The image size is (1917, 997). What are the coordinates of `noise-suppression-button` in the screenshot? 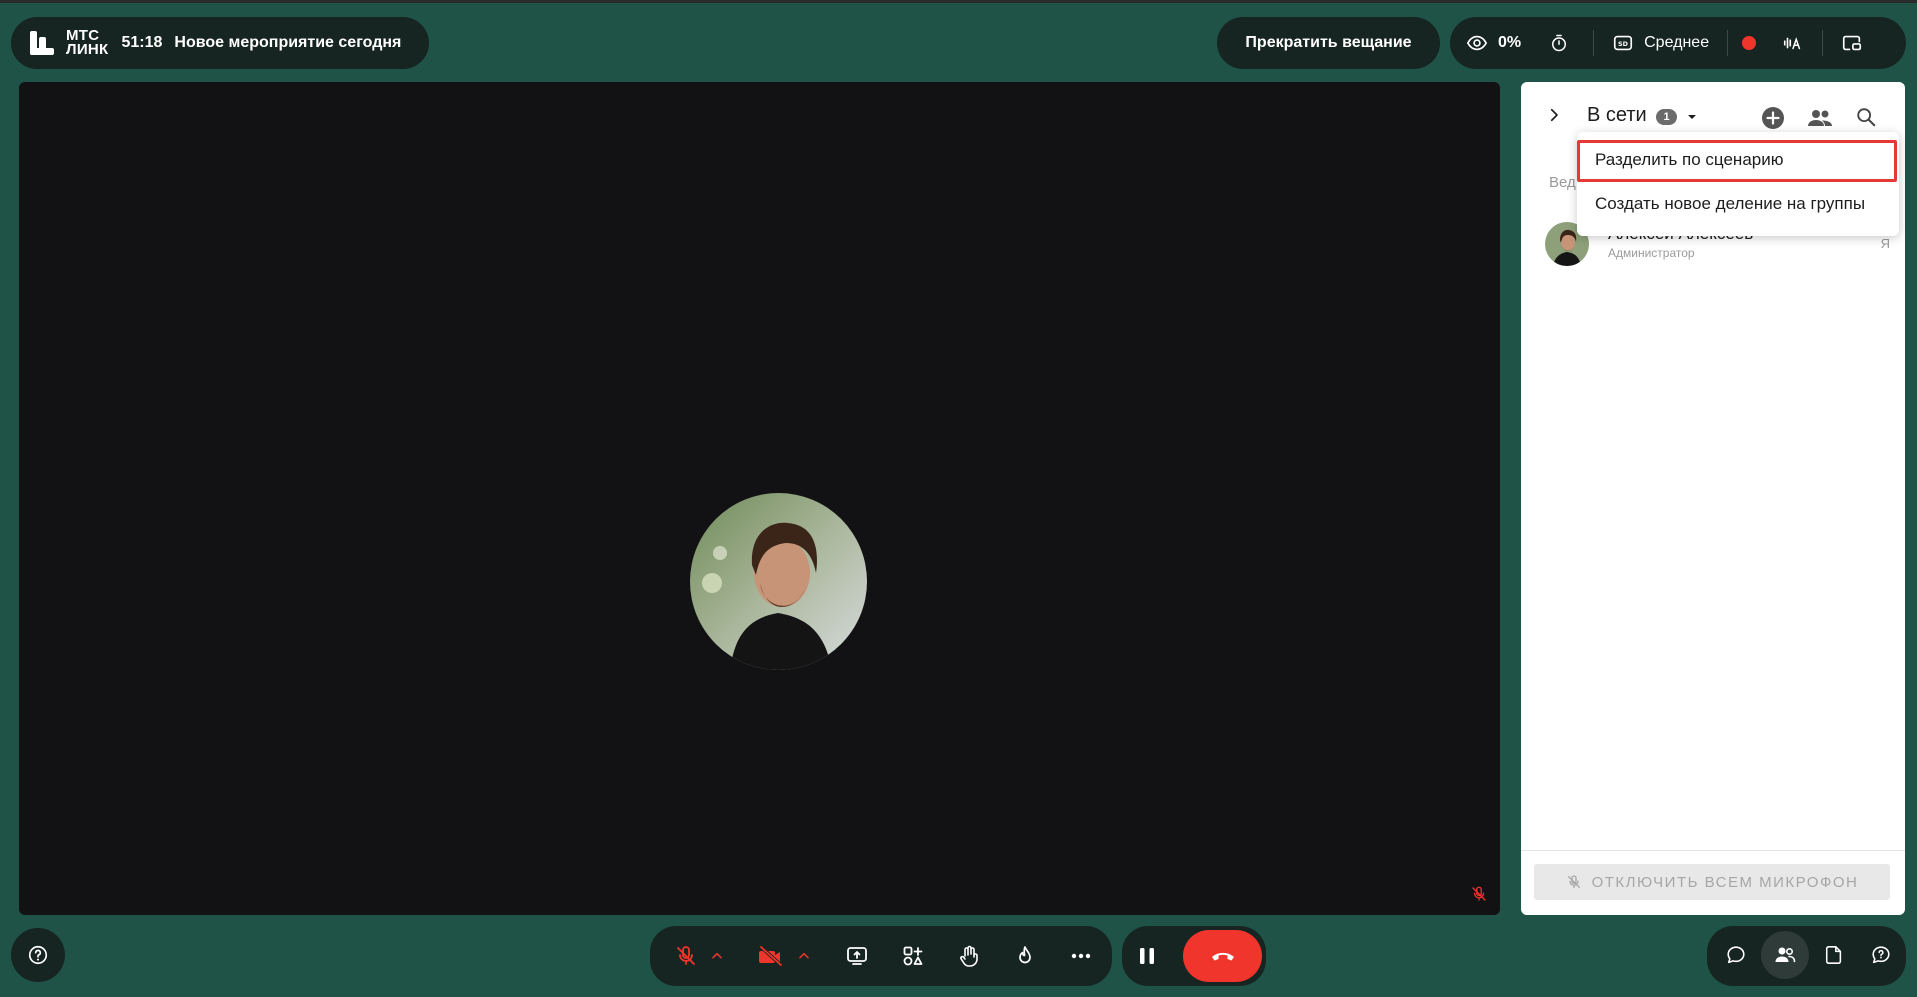 It's located at (1793, 43).